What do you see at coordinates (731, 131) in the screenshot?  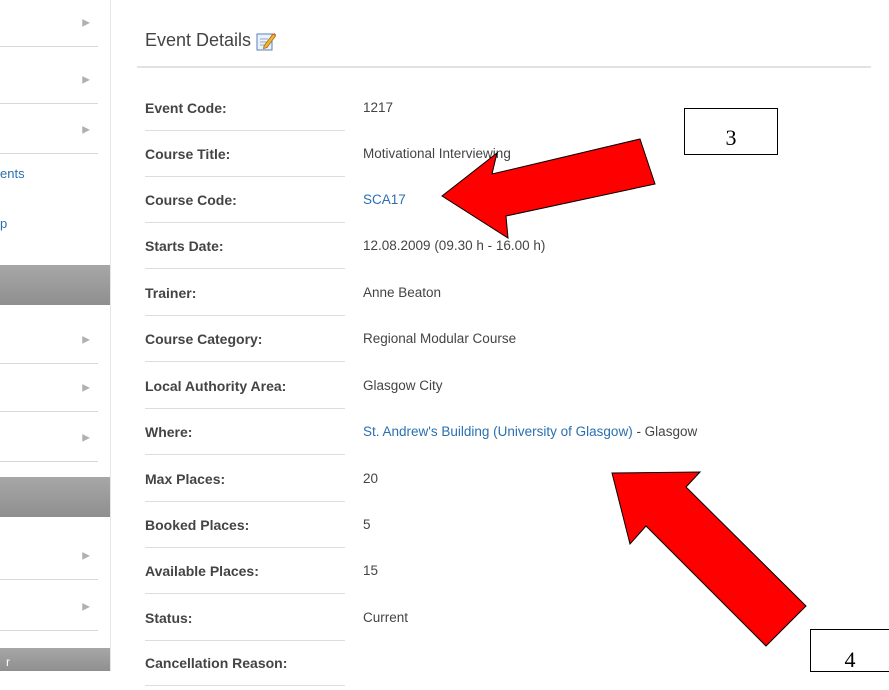 I see `annotation-box-3: 3` at bounding box center [731, 131].